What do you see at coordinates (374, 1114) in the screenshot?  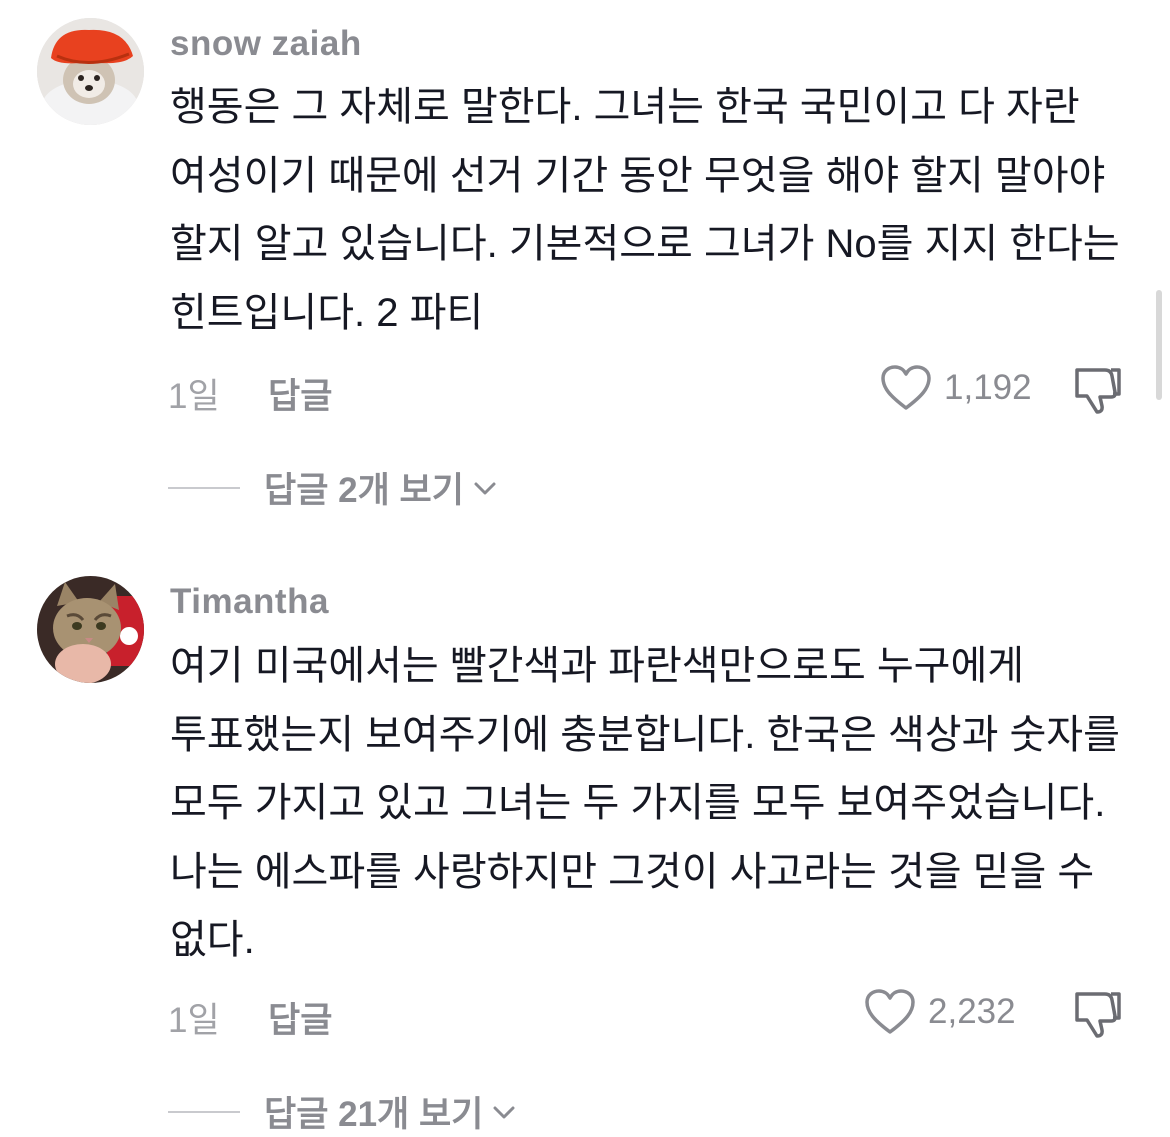 I see `view-replies-label: 답글 21개 보기` at bounding box center [374, 1114].